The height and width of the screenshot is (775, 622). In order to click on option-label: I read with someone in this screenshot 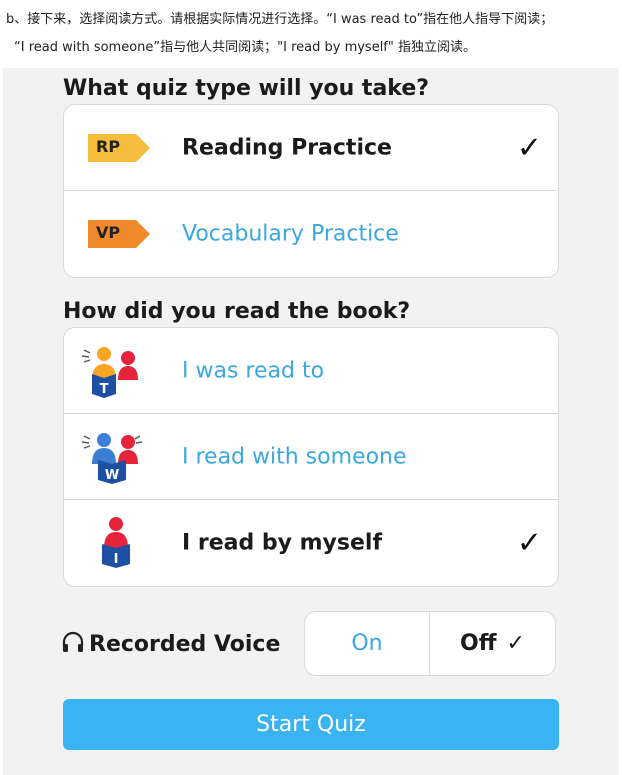, I will do `click(294, 456)`.